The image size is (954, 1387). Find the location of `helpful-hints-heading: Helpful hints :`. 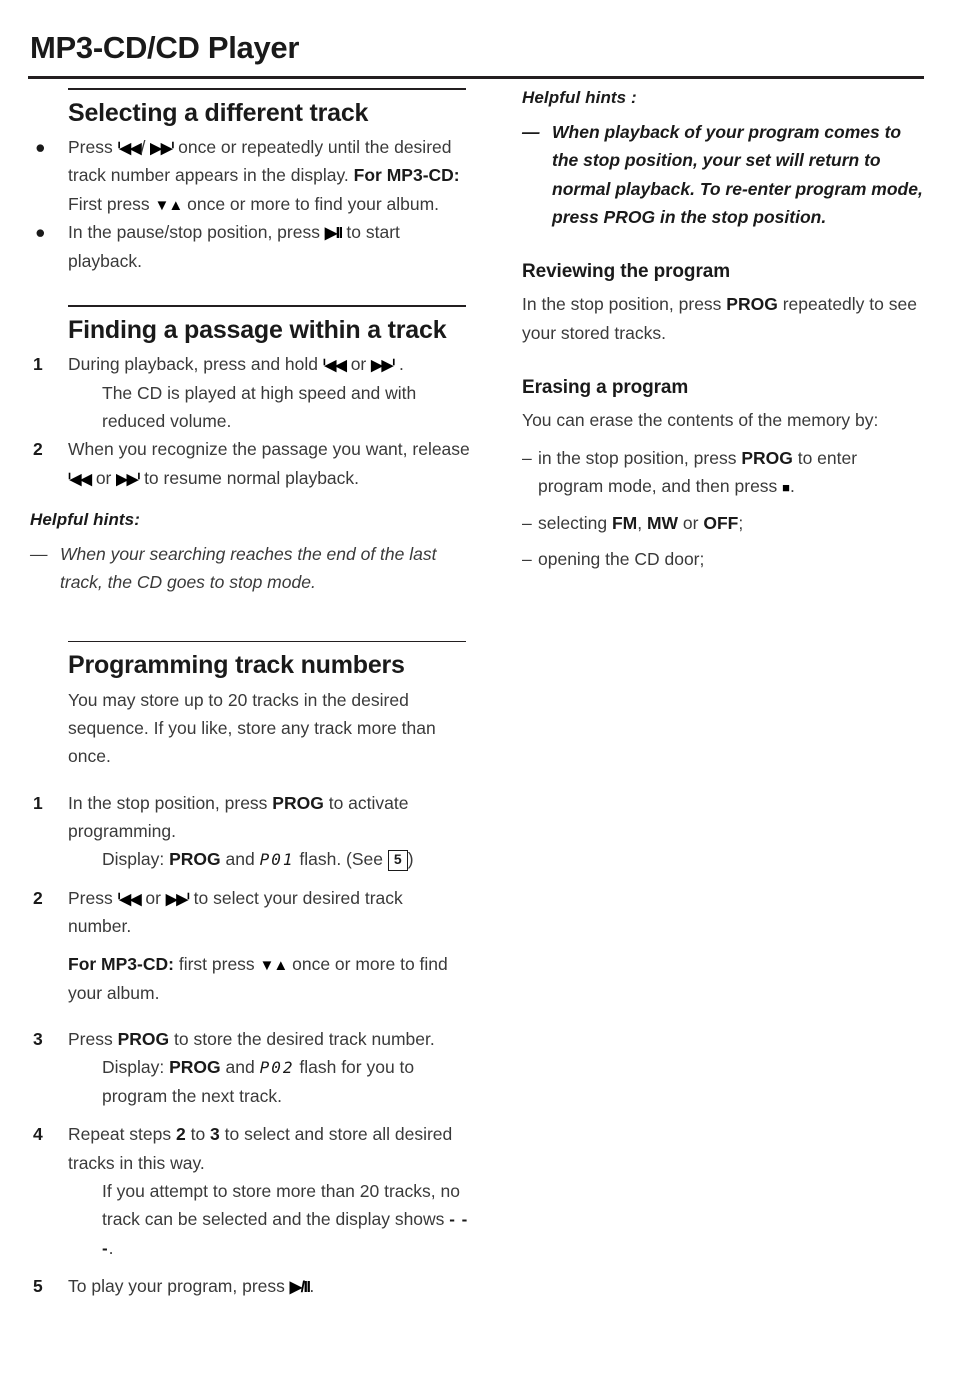

helpful-hints-heading: Helpful hints : is located at coordinates (579, 97).